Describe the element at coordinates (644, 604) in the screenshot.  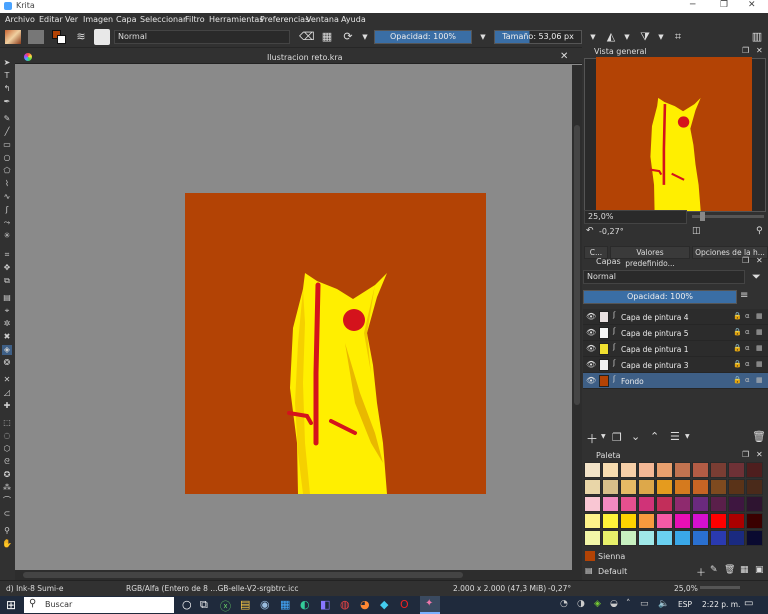
I see `network-icon: ▭` at that location.